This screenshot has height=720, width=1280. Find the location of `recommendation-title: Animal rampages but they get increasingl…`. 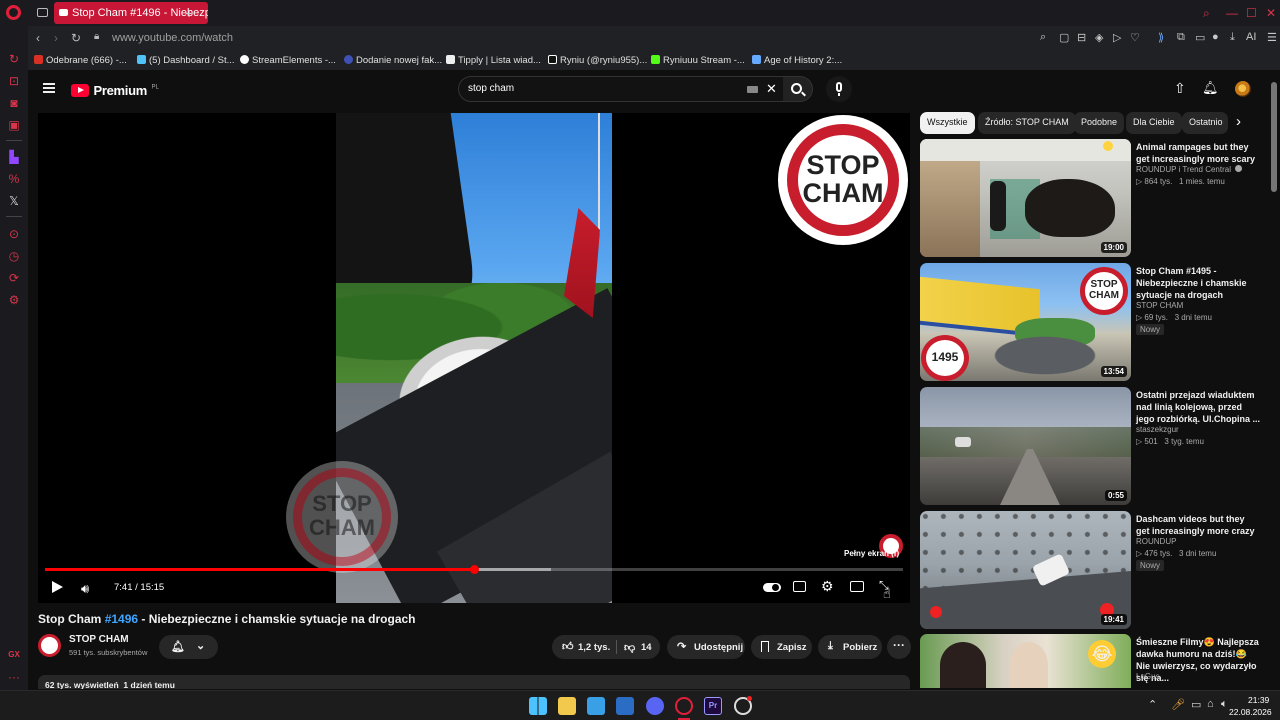

recommendation-title: Animal rampages but they get increasingl… is located at coordinates (1198, 153).